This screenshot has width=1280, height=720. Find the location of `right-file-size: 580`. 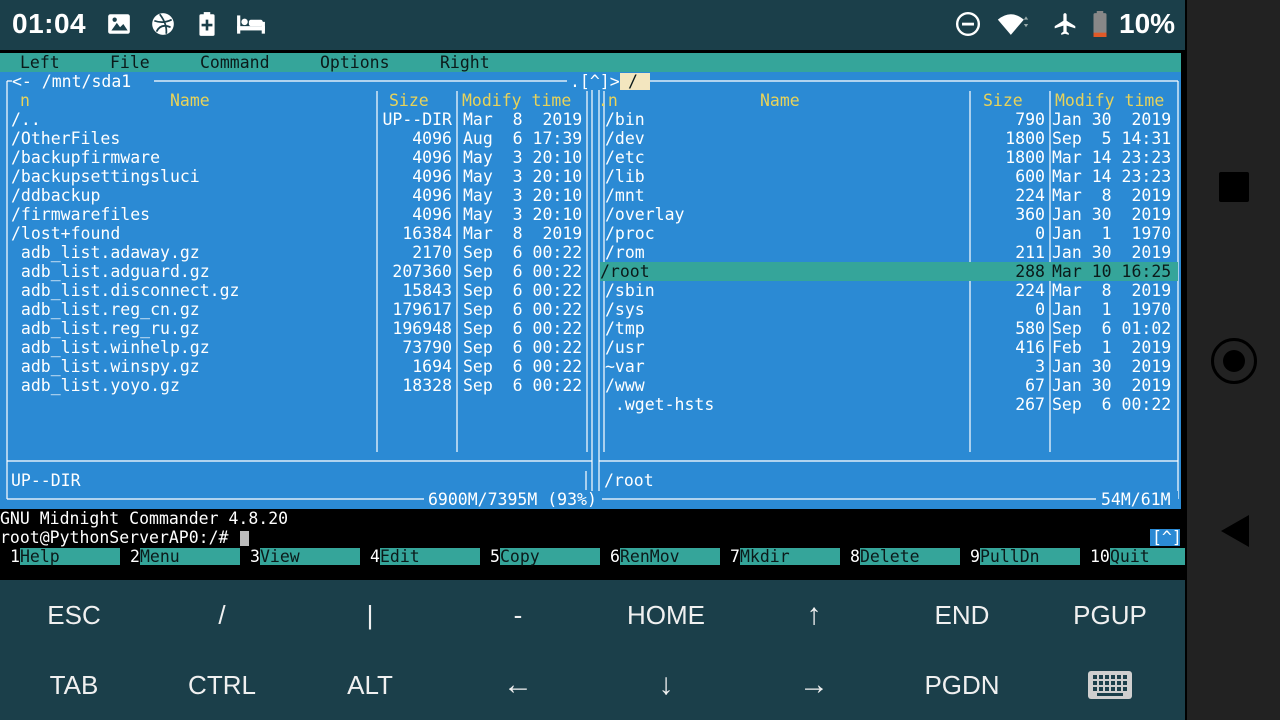

right-file-size: 580 is located at coordinates (1030, 328).